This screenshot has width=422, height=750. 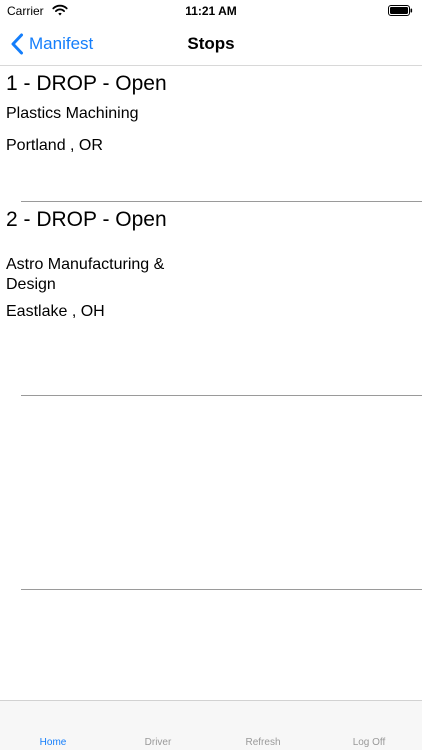 What do you see at coordinates (158, 742) in the screenshot?
I see `tab-driver: Driver` at bounding box center [158, 742].